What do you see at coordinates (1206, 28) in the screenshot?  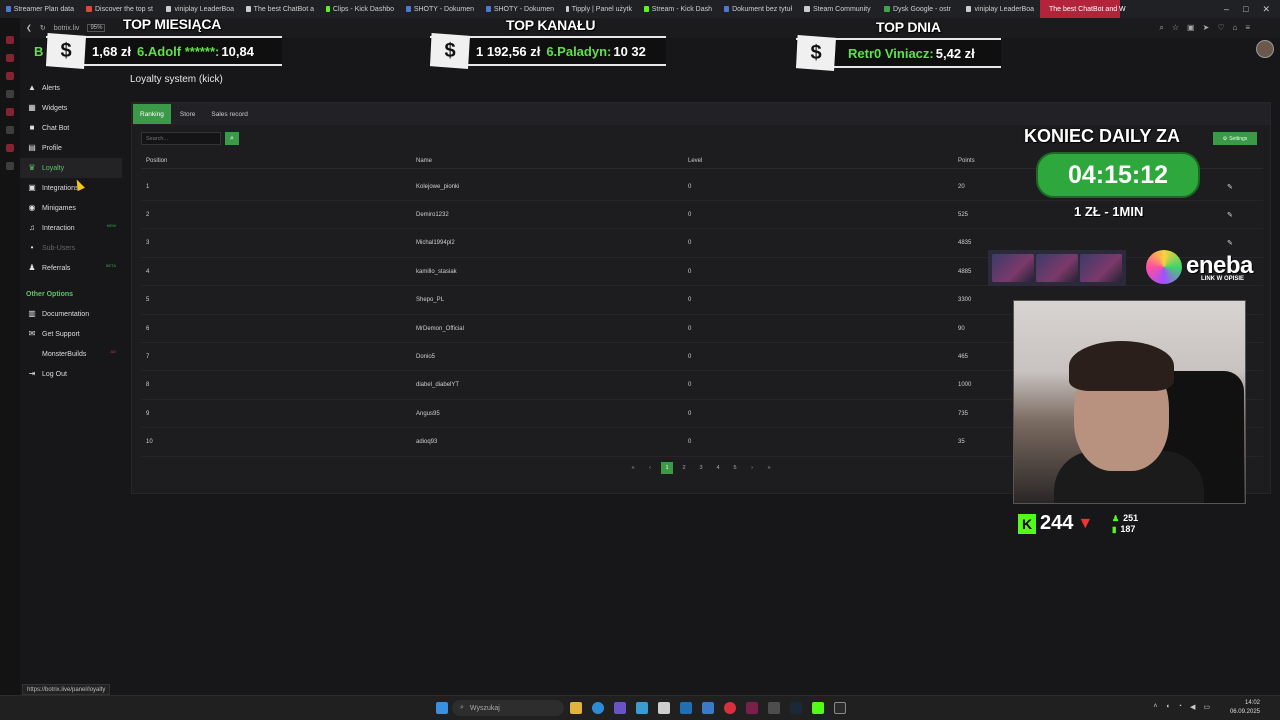 I see `send-icon: ➤` at bounding box center [1206, 28].